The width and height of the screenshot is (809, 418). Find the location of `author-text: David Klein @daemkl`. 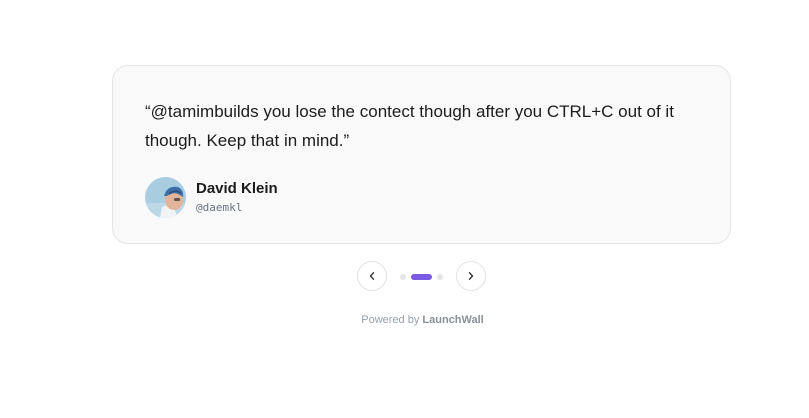

author-text: David Klein @daemkl is located at coordinates (237, 198).